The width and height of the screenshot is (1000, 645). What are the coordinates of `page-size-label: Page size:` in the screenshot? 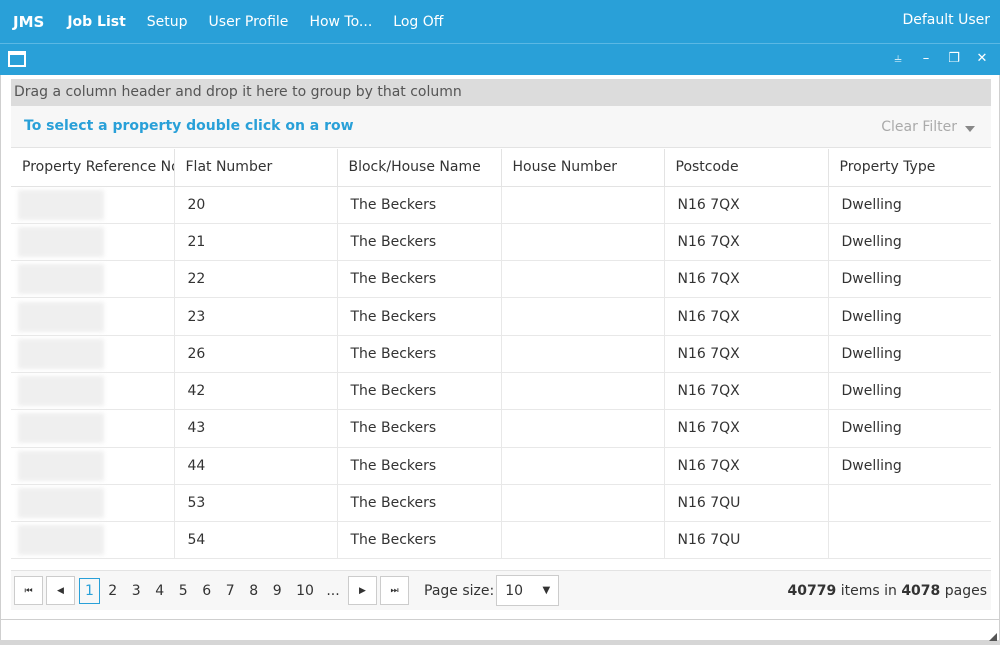 It's located at (459, 590).